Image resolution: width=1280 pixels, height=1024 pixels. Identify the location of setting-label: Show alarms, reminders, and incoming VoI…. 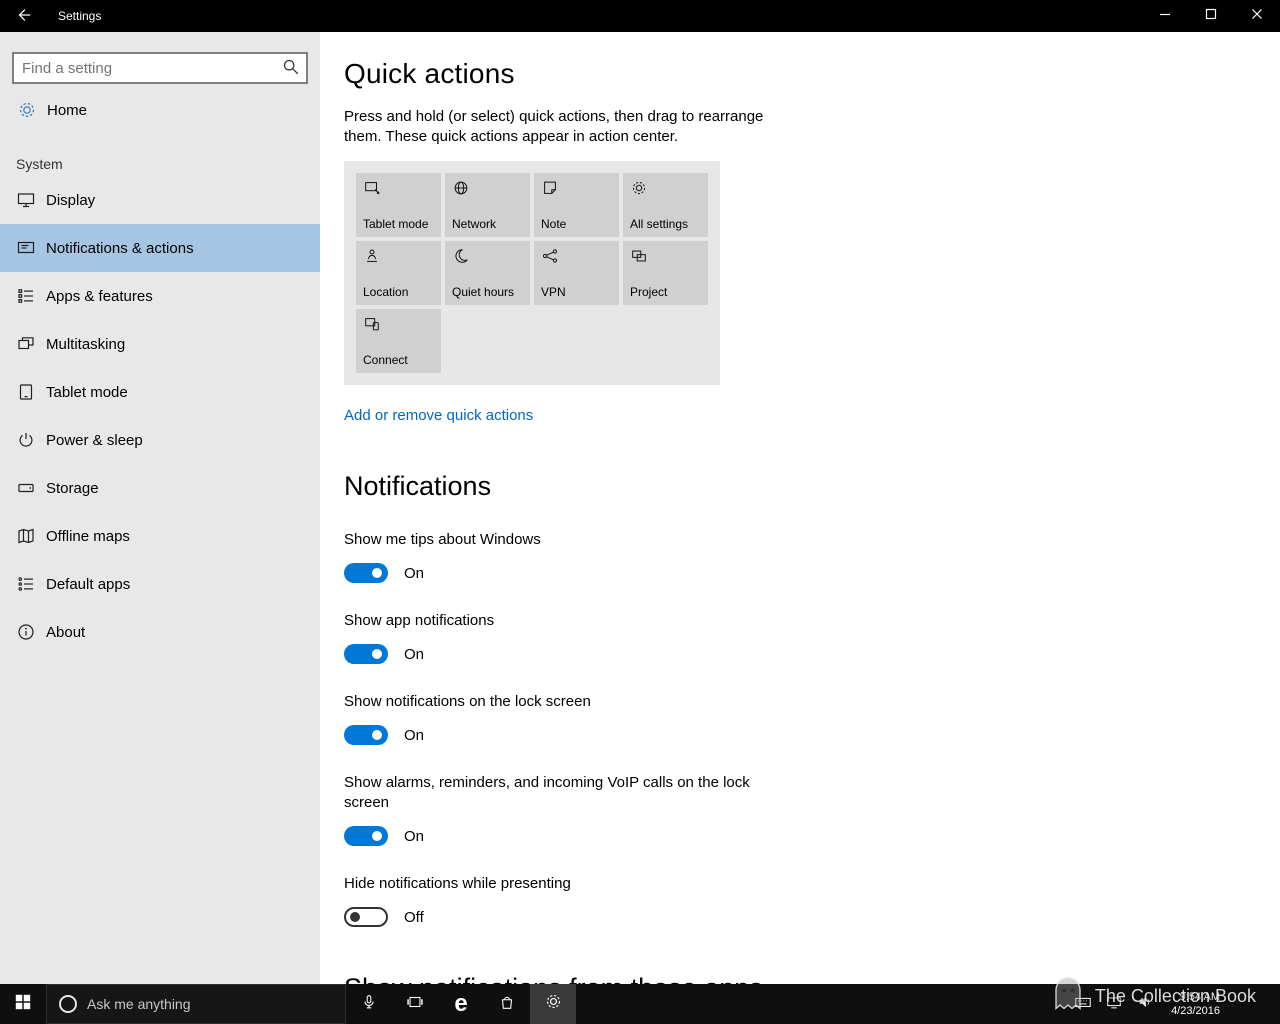
(547, 792).